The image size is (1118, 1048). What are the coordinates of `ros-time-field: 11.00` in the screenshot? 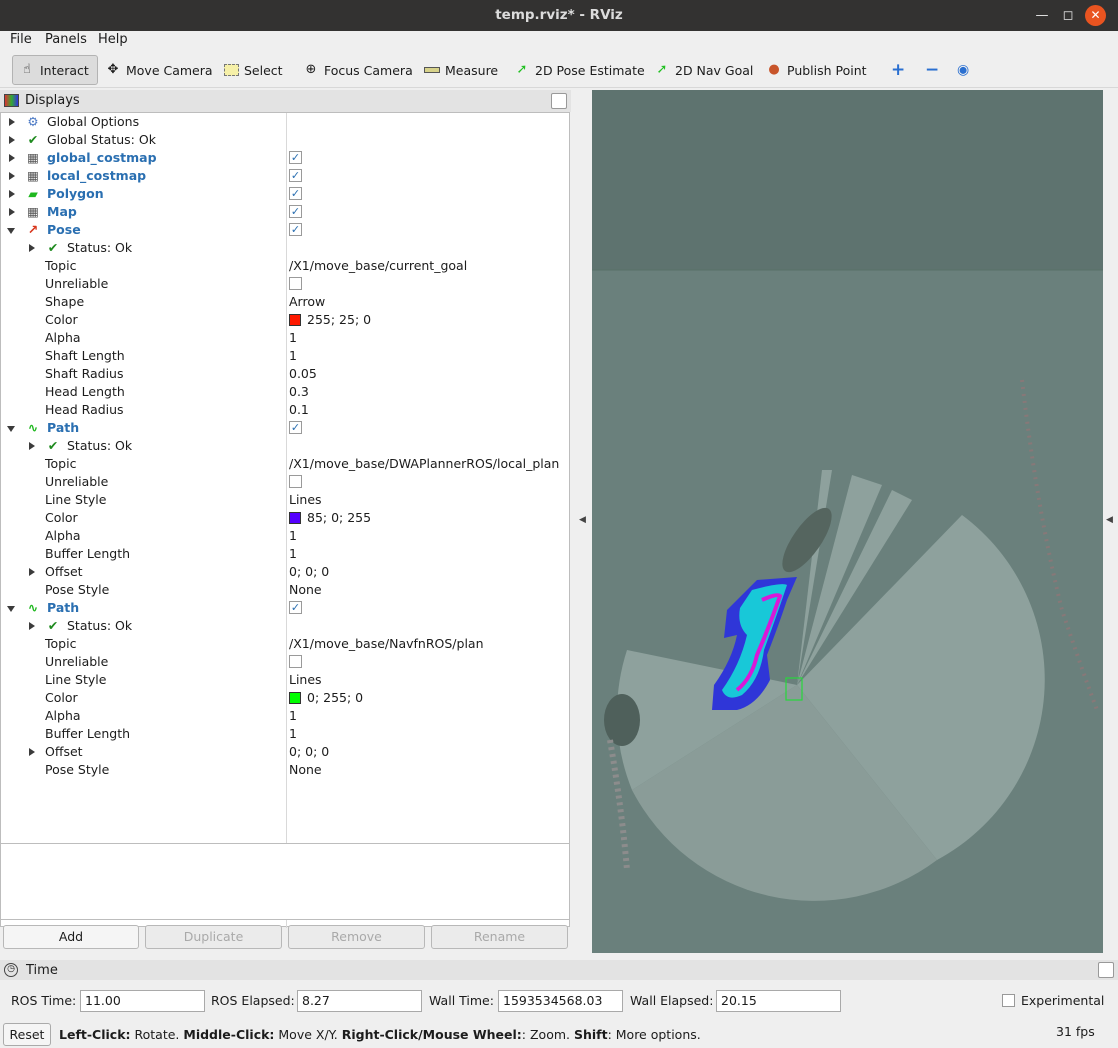 It's located at (142, 1001).